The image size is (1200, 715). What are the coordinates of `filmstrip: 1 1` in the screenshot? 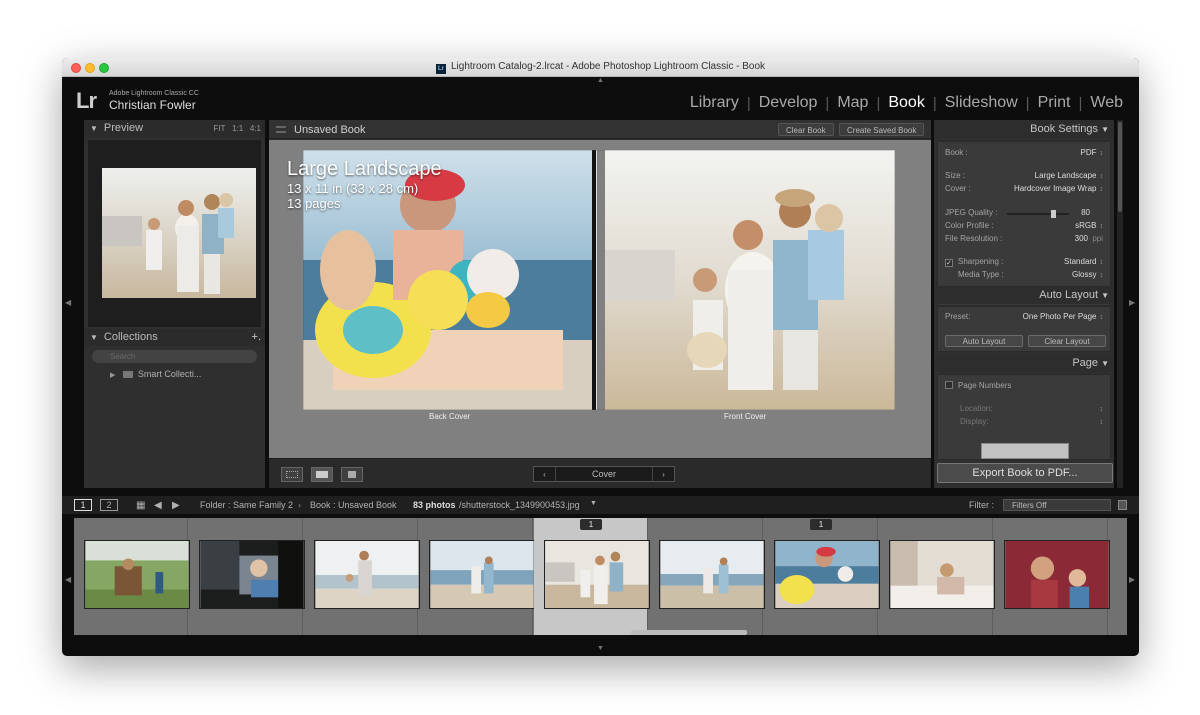 It's located at (600, 576).